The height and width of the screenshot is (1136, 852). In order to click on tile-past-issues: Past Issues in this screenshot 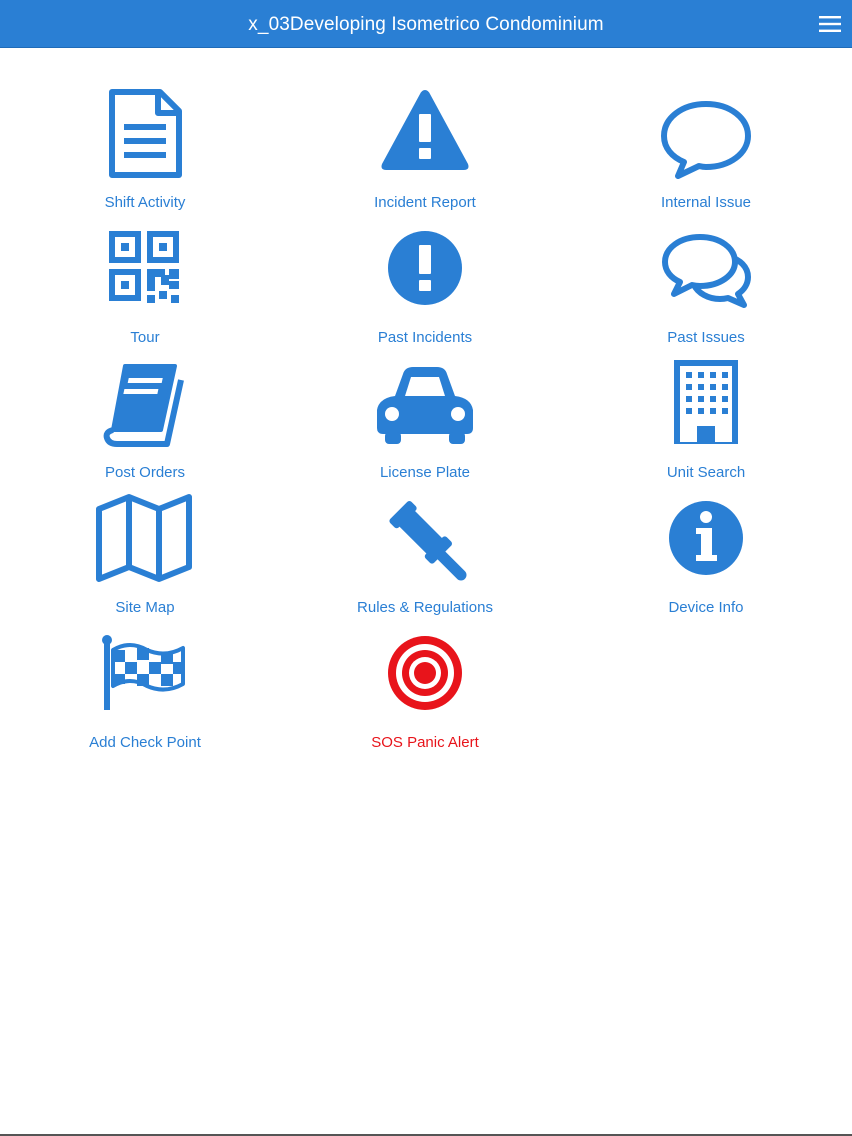, I will do `click(706, 288)`.